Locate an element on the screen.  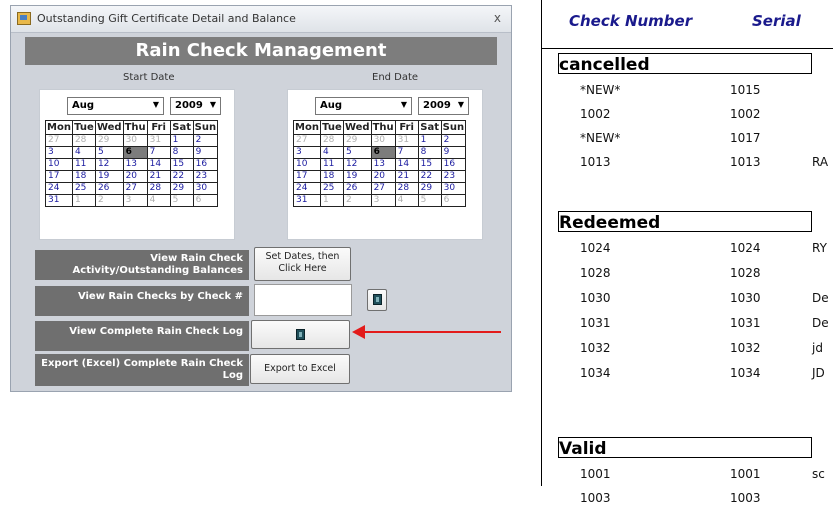
column-check-number: Check Number is located at coordinates (631, 21).